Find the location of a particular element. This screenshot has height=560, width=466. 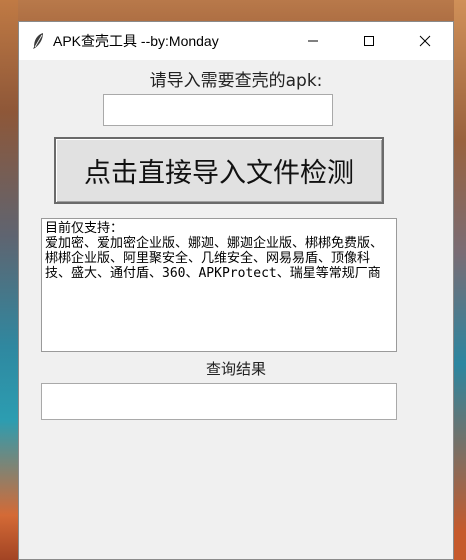

minimize-button is located at coordinates (313, 41).